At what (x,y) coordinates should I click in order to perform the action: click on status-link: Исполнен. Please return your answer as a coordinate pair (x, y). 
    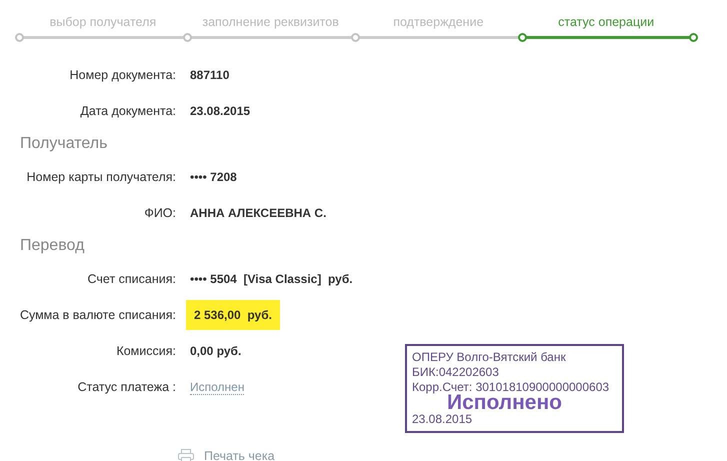
    Looking at the image, I should click on (217, 387).